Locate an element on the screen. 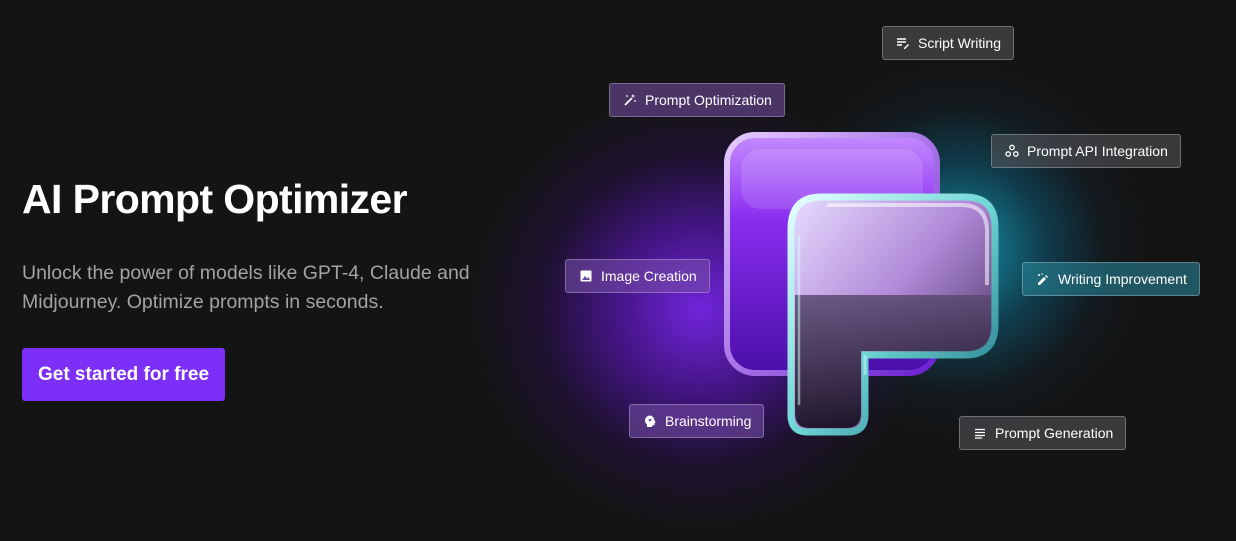  tag-label: Prompt API Integration is located at coordinates (1097, 151).